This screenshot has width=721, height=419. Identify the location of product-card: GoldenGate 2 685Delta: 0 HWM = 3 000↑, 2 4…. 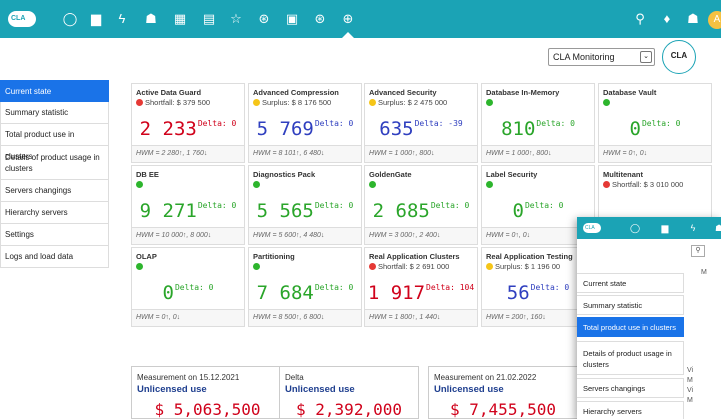
(421, 205).